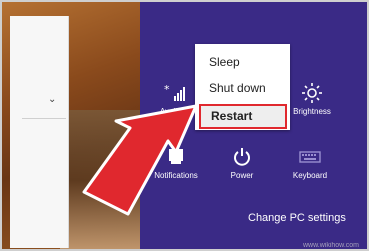 This screenshot has width=369, height=251. Describe the element at coordinates (52, 99) in the screenshot. I see `chevron-down-icon: ⌄` at that location.